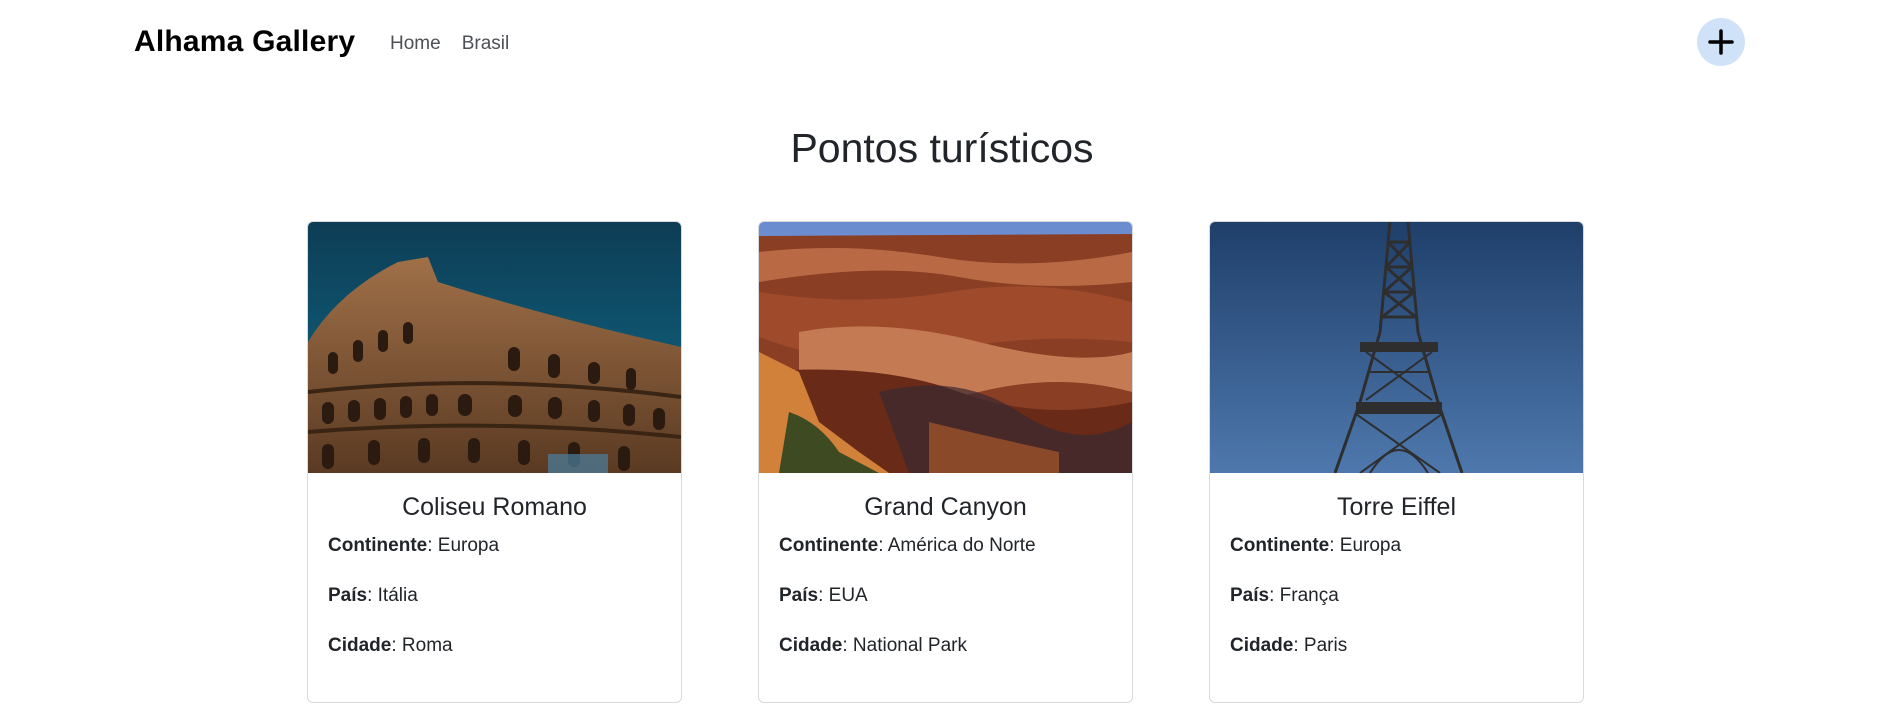 The image size is (1884, 728). I want to click on city-value: National Park, so click(909, 645).